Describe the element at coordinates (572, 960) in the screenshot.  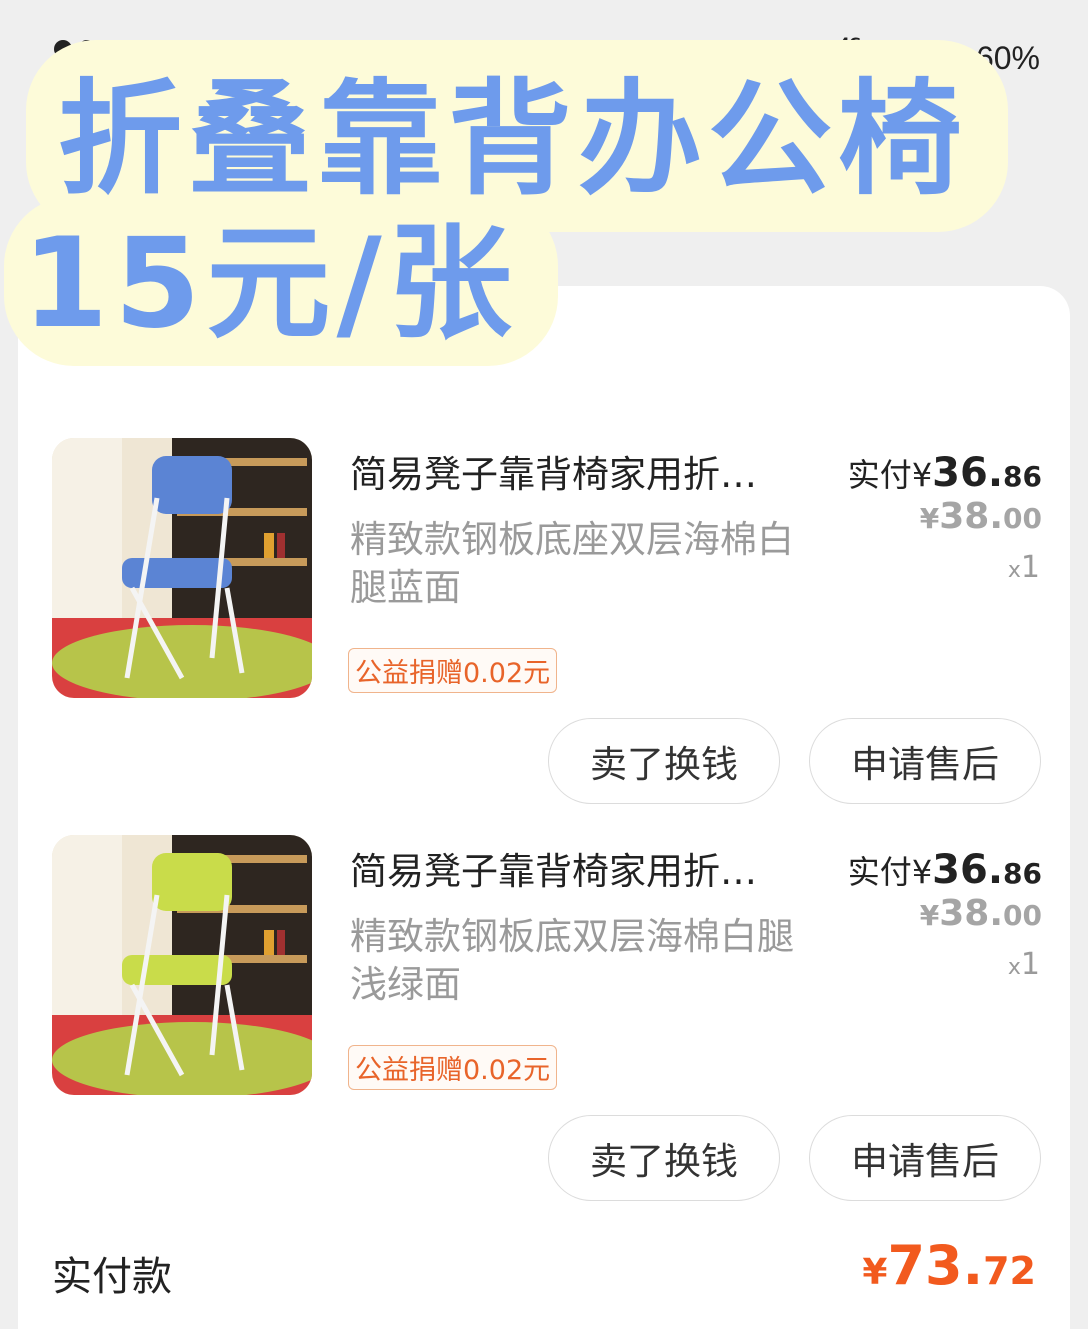
I see `product-spec: 精致款钢板底双层海棉白腿浅绿面` at that location.